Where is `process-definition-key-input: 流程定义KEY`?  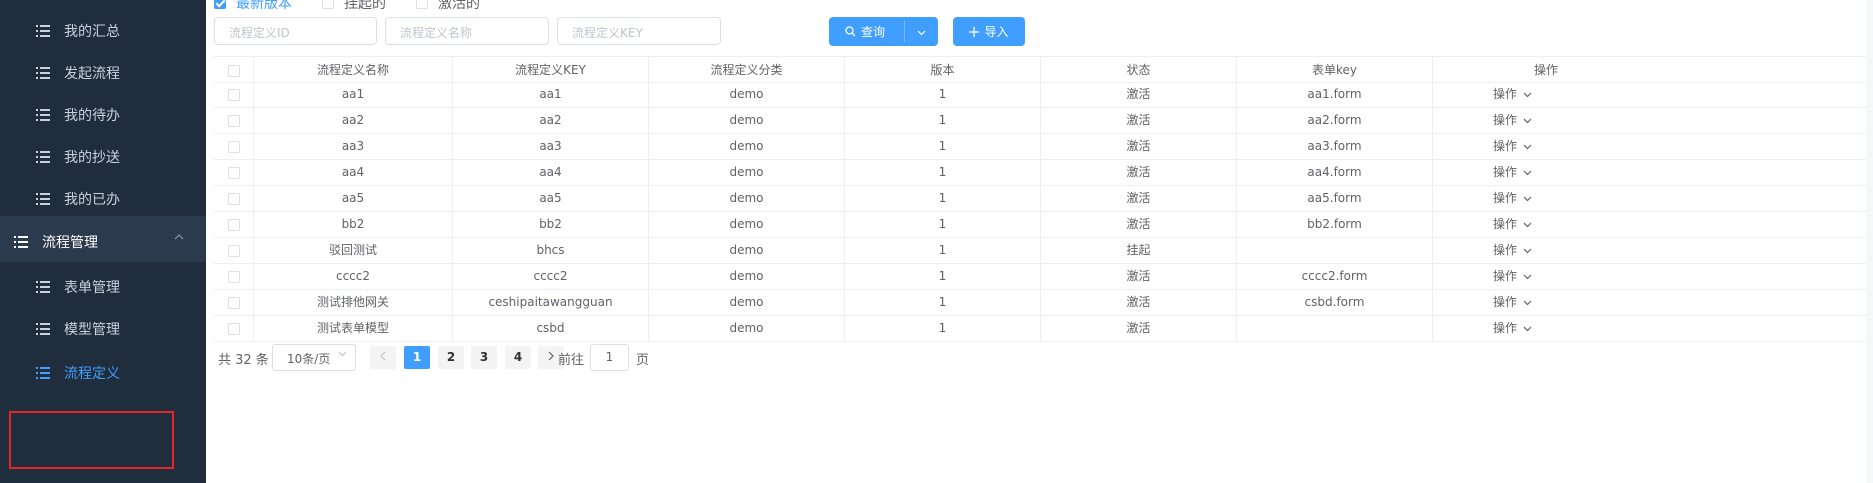 process-definition-key-input: 流程定义KEY is located at coordinates (639, 31).